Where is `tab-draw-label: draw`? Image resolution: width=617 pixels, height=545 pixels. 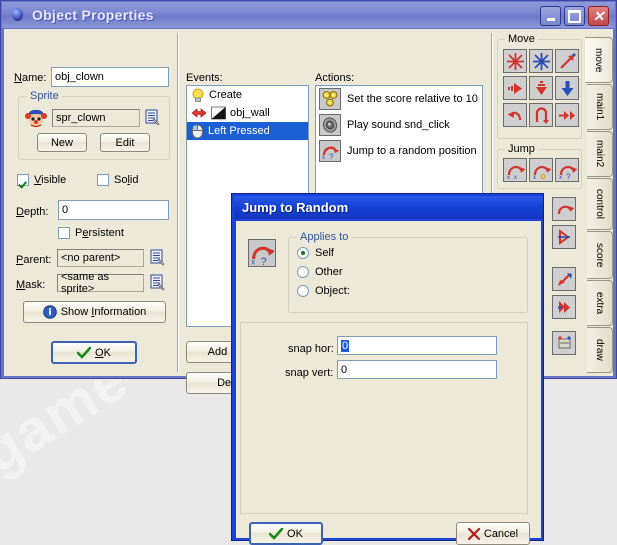
tab-draw-label: draw is located at coordinates (599, 350).